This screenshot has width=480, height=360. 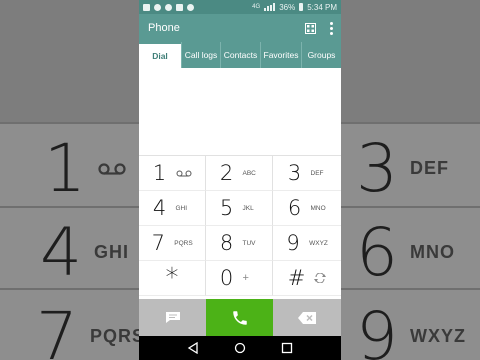 I want to click on key-digit: 3, so click(x=294, y=173).